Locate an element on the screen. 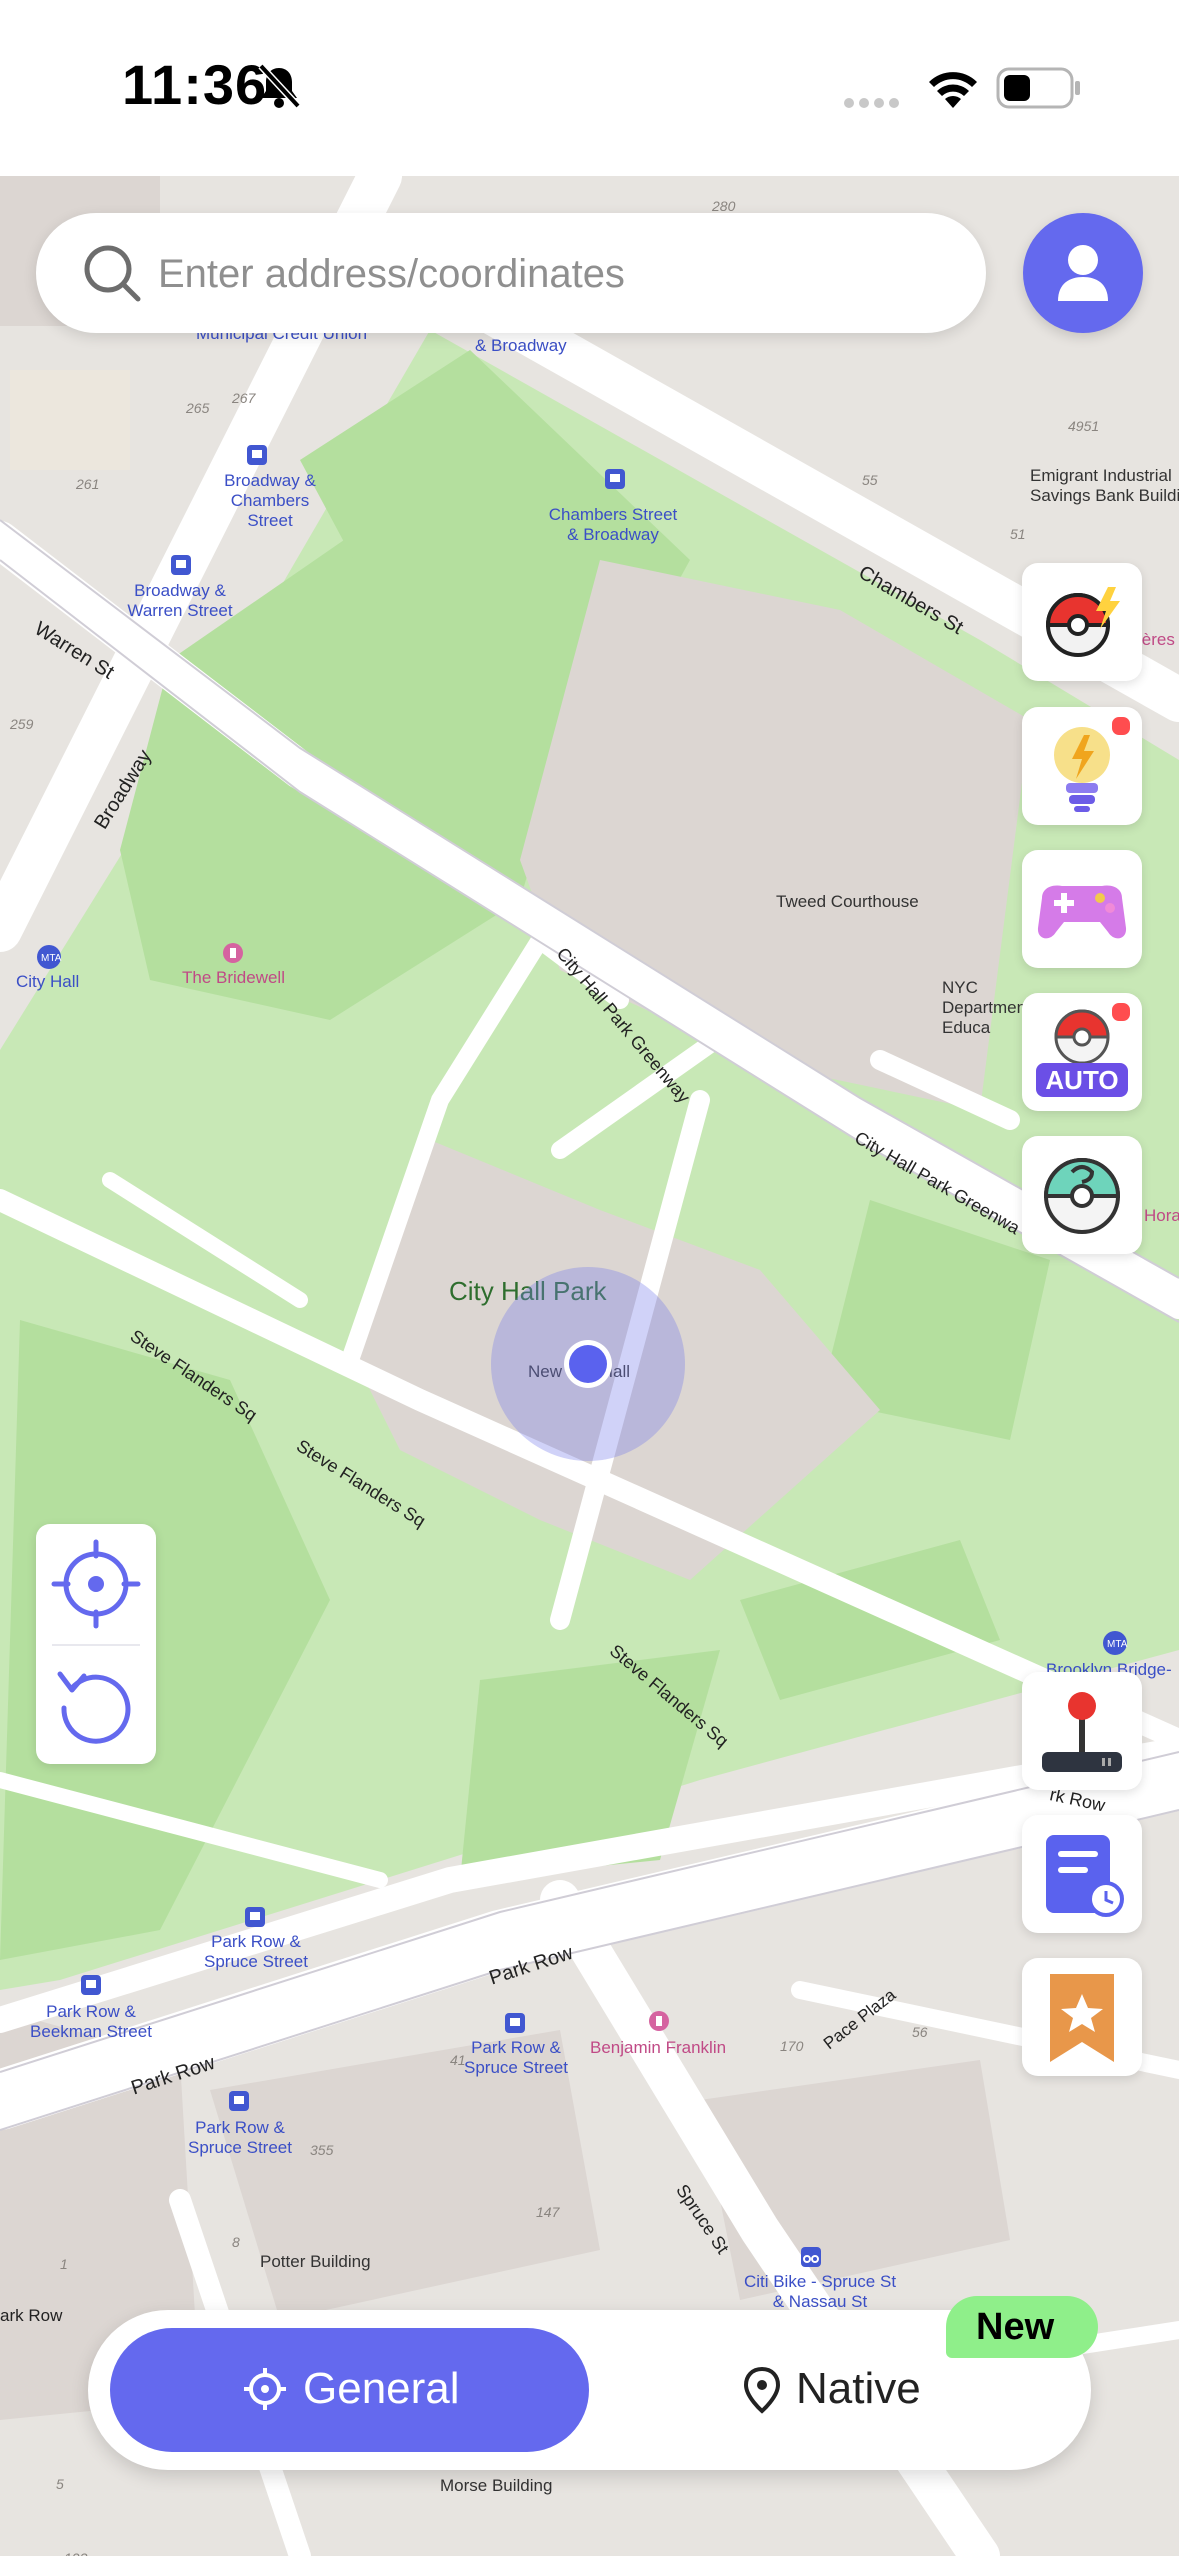 The image size is (1179, 2556). tips-bulb-button is located at coordinates (1082, 766).